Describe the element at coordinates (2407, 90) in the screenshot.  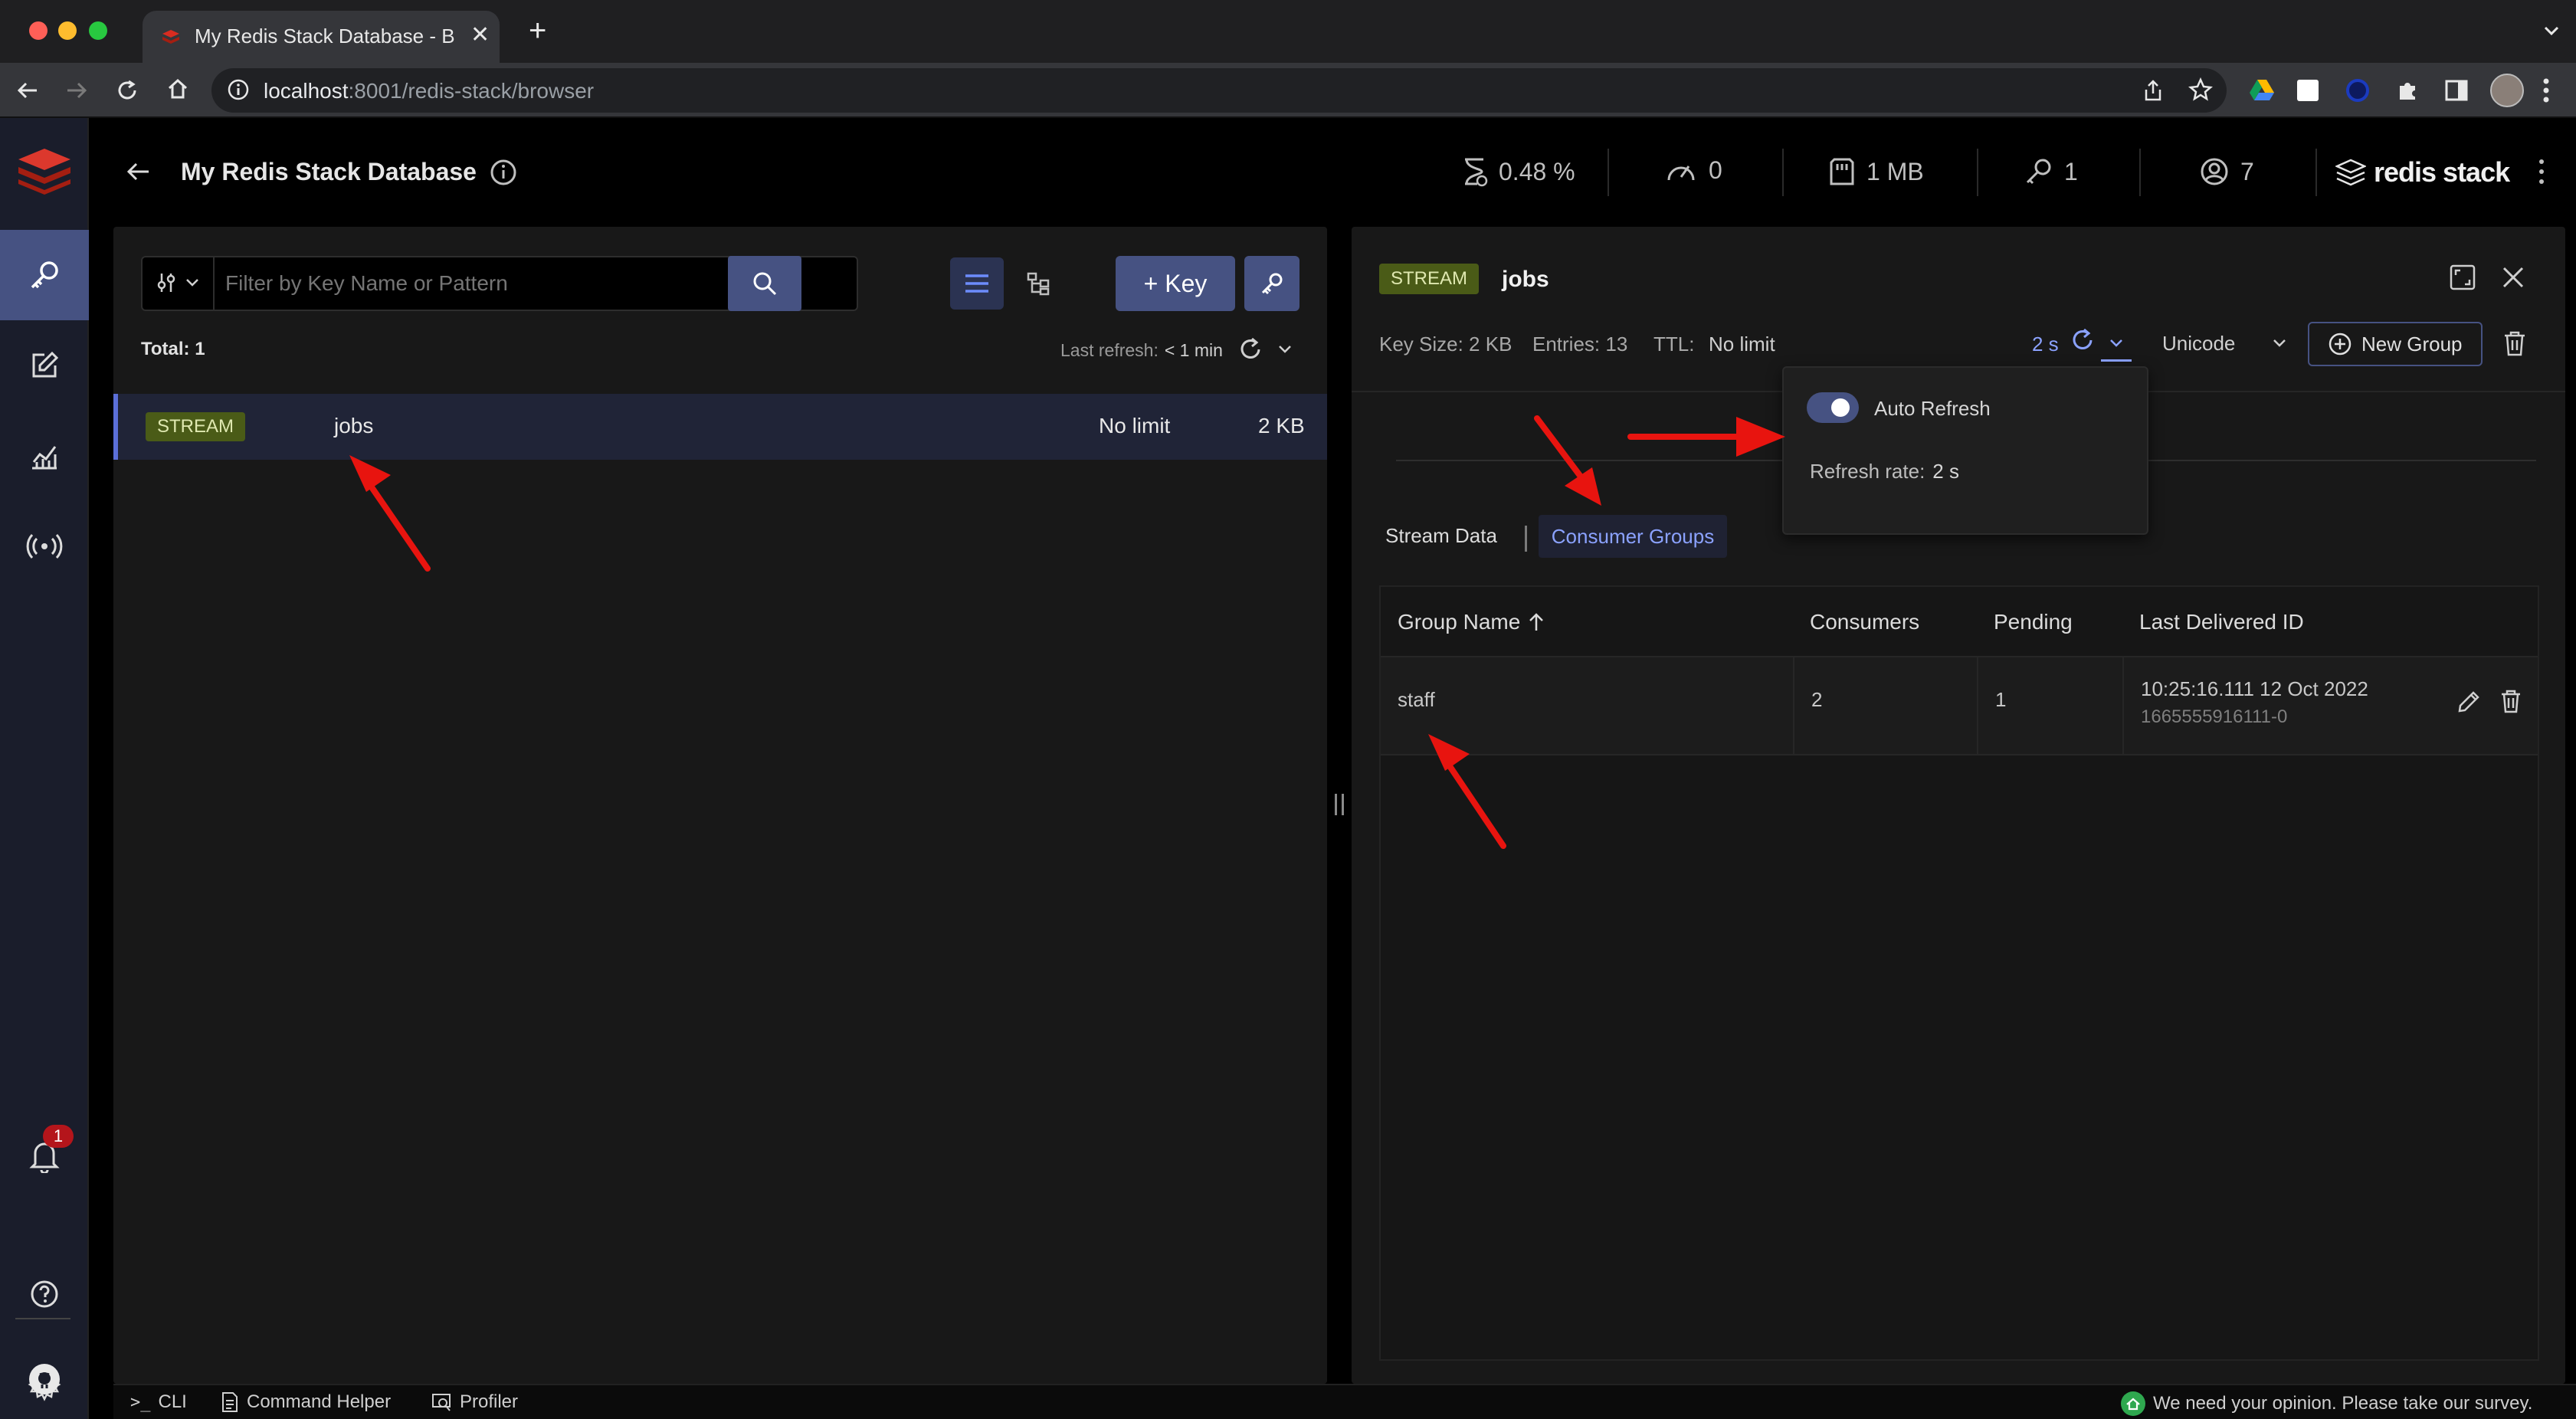
I see `extensions-puzzle-icon` at that location.